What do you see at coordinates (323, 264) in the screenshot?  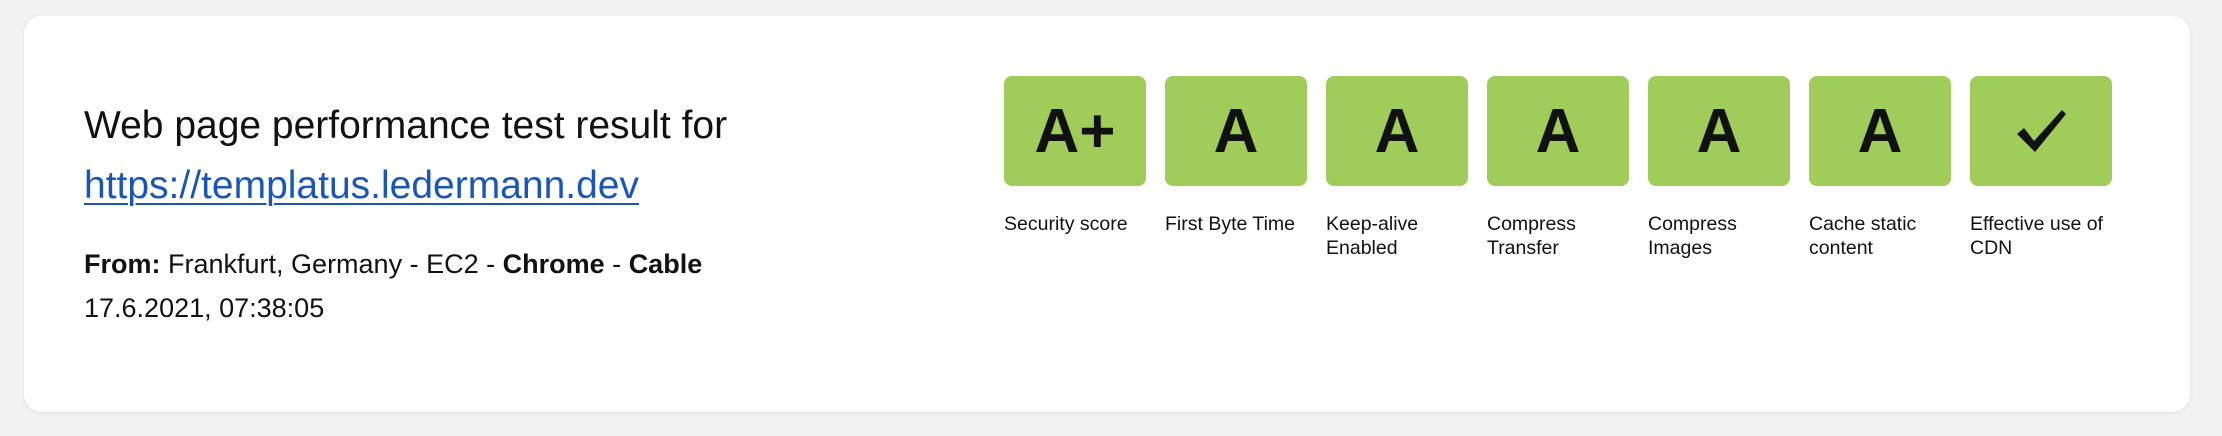 I see `location-text: Frankfurt, Germany - EC2` at bounding box center [323, 264].